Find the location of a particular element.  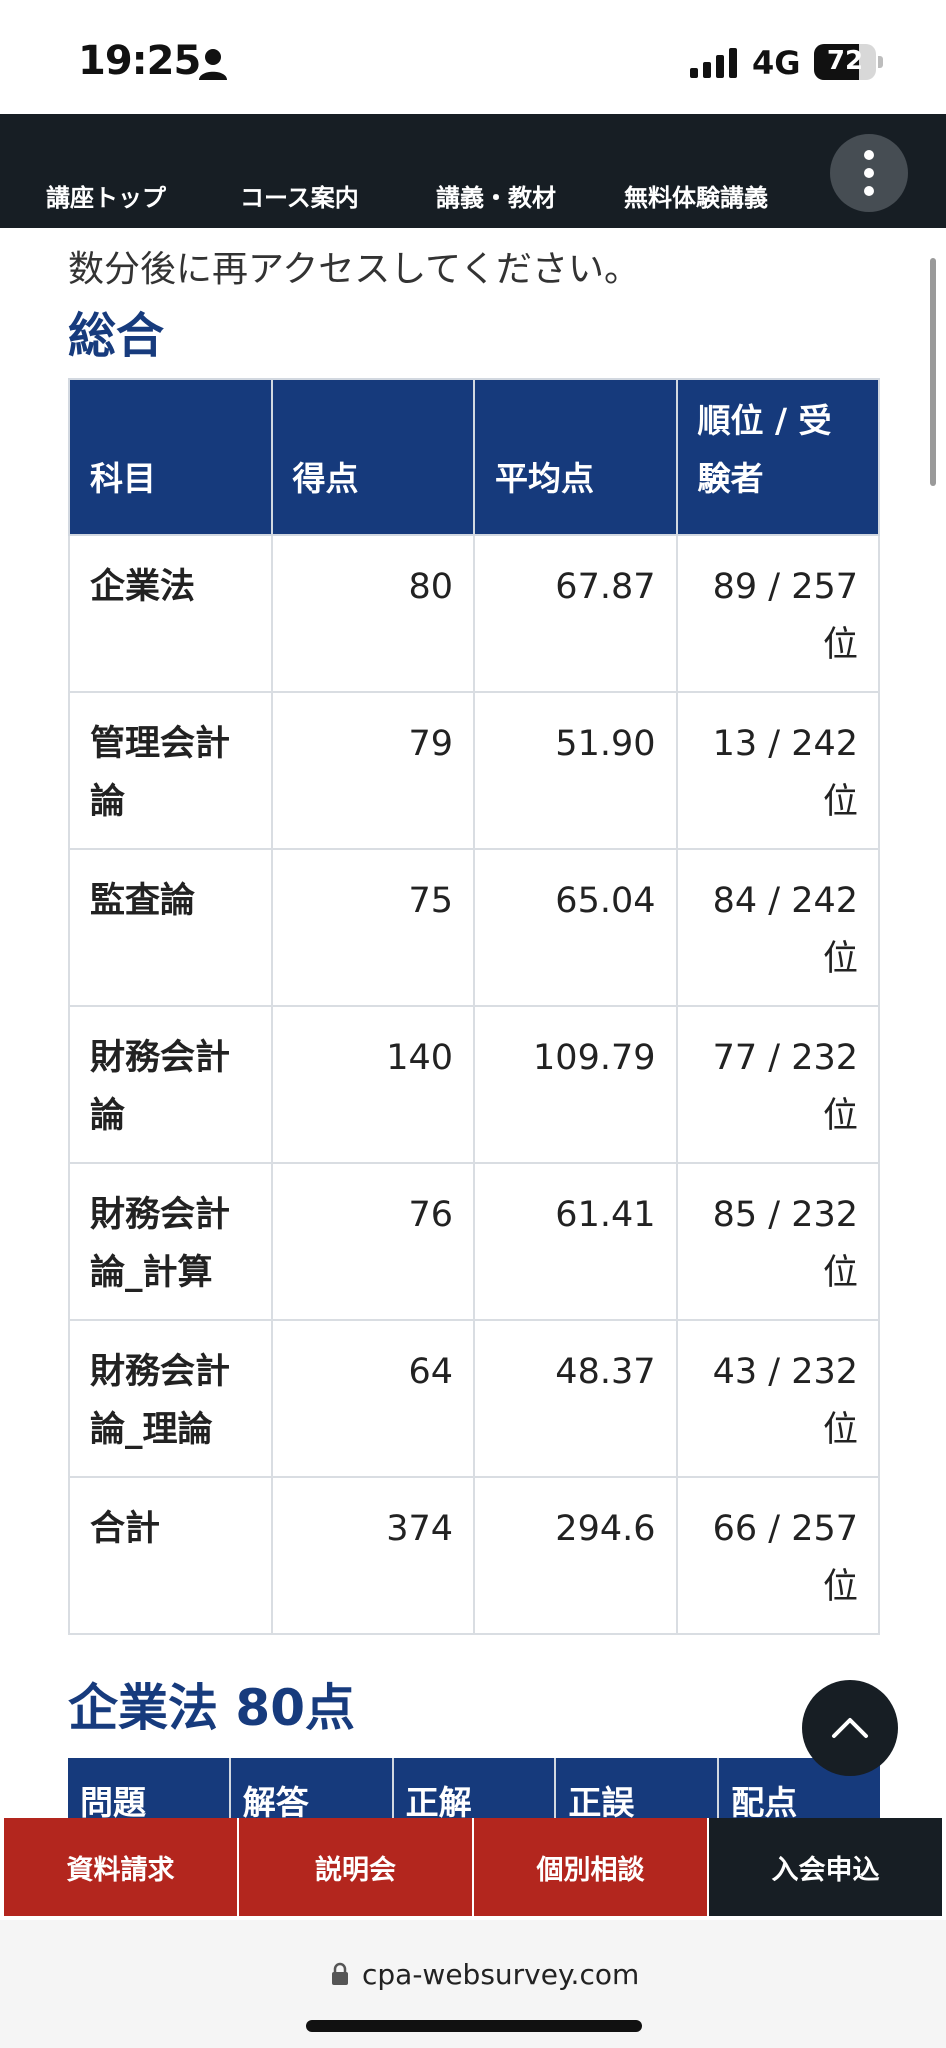

cell-score: 64 is located at coordinates (372, 1398).